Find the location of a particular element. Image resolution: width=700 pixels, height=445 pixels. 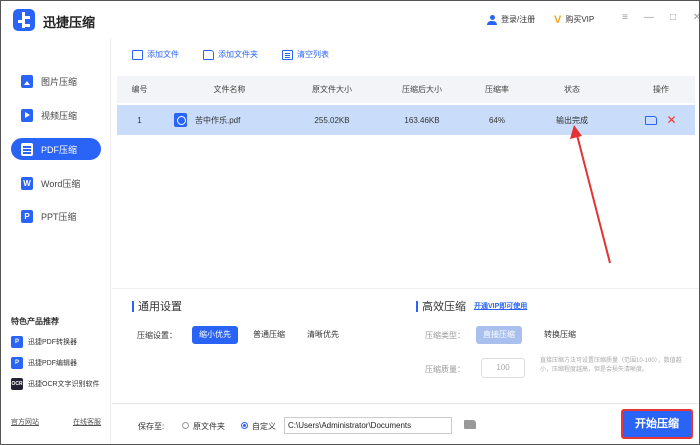

clear-list-label: 清空列表 is located at coordinates (313, 54).